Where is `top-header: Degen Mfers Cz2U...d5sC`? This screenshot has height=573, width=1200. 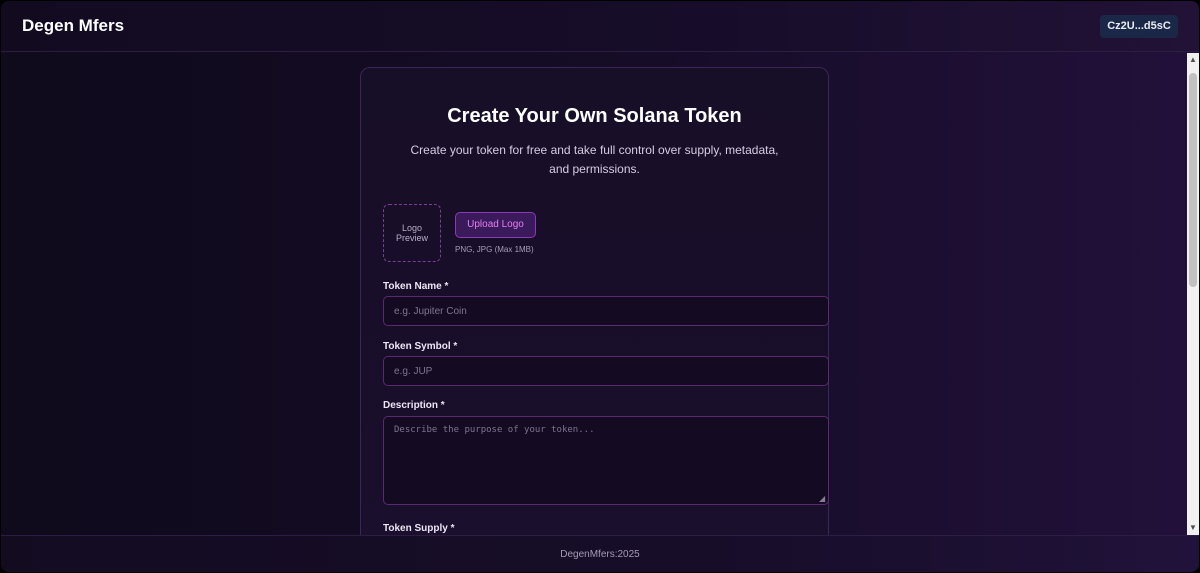
top-header: Degen Mfers Cz2U...d5sC is located at coordinates (600, 26).